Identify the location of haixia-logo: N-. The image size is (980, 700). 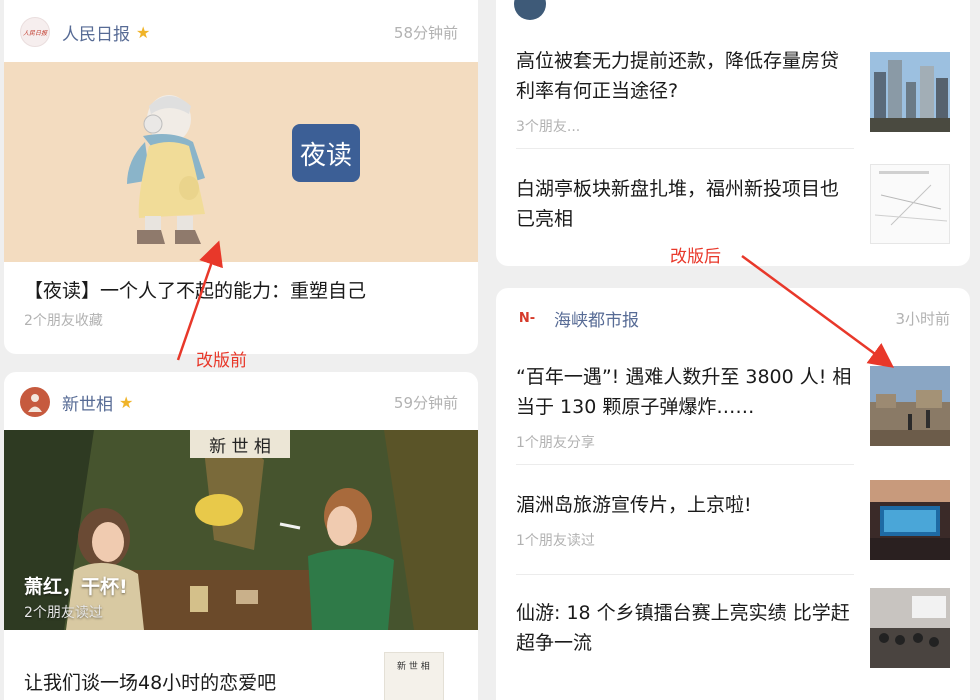
(527, 318).